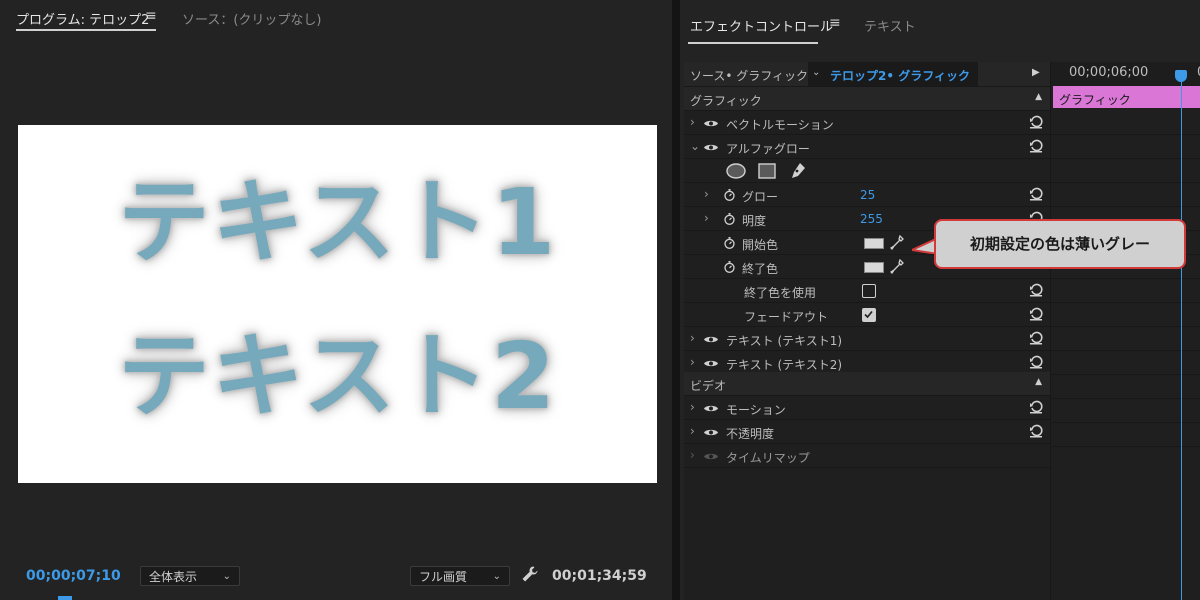  What do you see at coordinates (867, 99) in the screenshot?
I see `section-graphic: グラフィック ▲` at bounding box center [867, 99].